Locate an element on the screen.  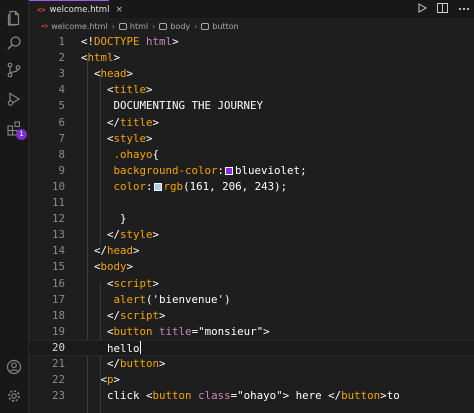
code-line: 4 <title> is located at coordinates (251, 90).